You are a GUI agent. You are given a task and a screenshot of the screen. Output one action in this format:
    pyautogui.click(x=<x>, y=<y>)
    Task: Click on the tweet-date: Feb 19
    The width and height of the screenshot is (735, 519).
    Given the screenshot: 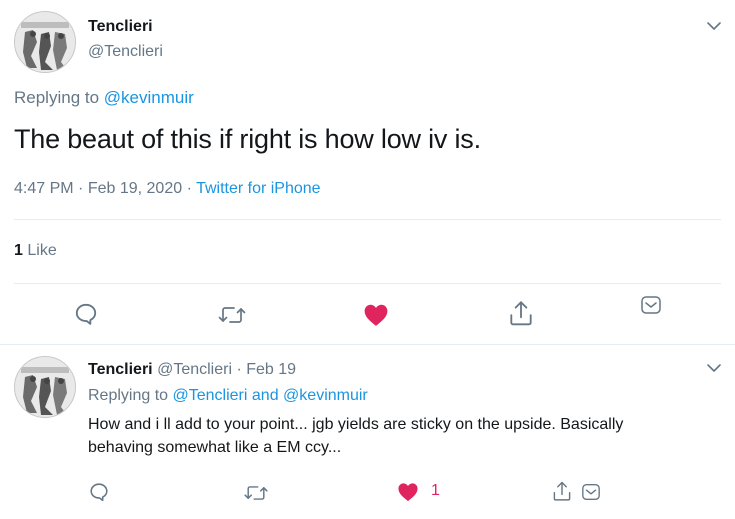 What is the action you would take?
    pyautogui.click(x=271, y=369)
    